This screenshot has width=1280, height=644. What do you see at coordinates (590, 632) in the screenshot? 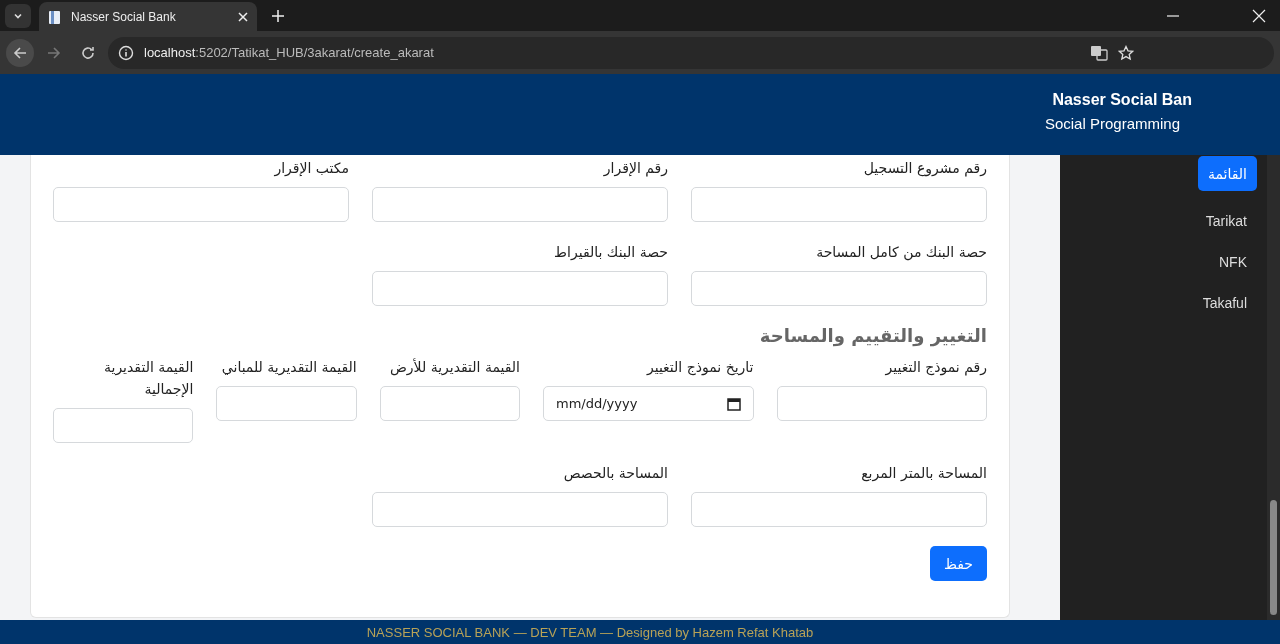
I see `footer-text: NASSER SOCIAL BANK — DEV TEAM — Designed by Hazem Refat Khatab` at bounding box center [590, 632].